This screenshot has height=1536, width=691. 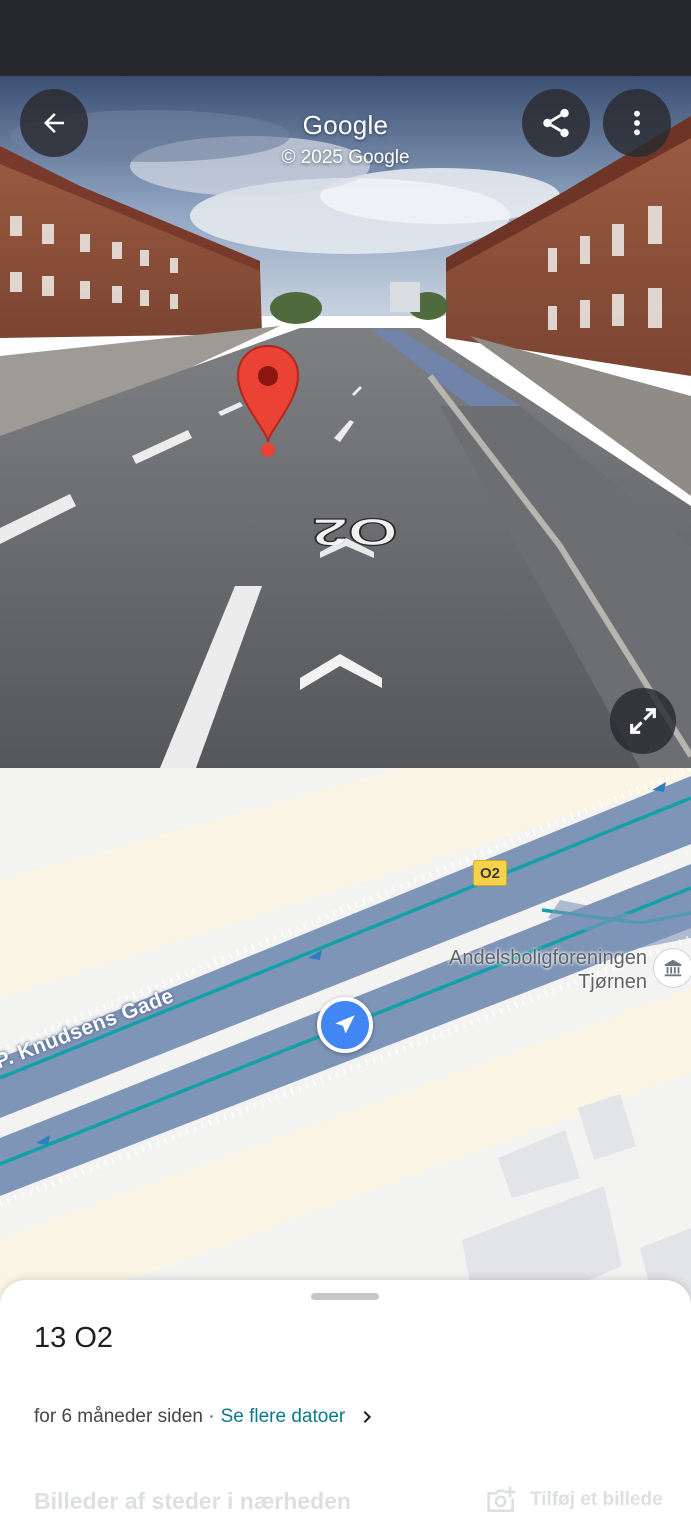 I want to click on building-icon, so click(x=673, y=968).